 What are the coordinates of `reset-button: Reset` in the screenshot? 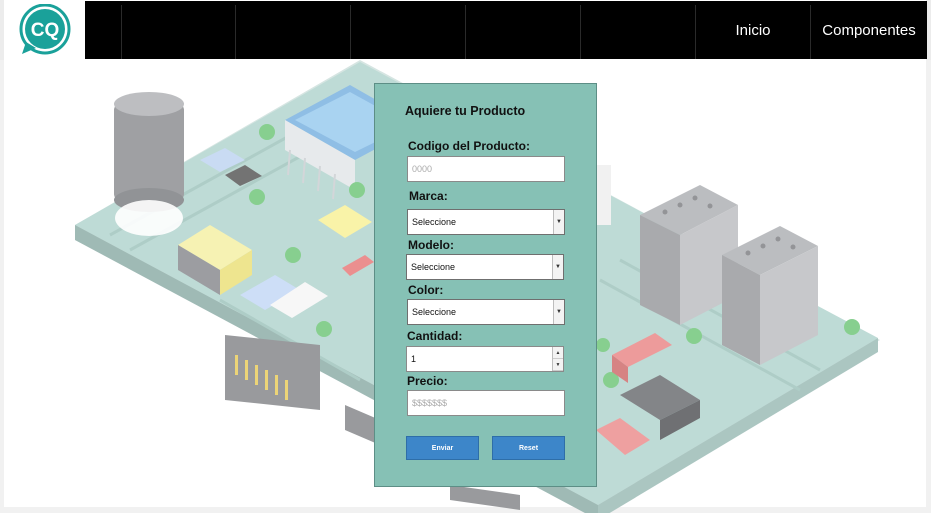 It's located at (528, 448).